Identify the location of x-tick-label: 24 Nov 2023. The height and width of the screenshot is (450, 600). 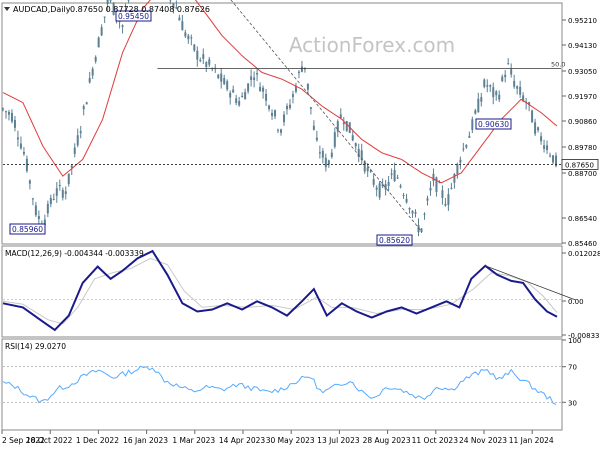
(483, 440).